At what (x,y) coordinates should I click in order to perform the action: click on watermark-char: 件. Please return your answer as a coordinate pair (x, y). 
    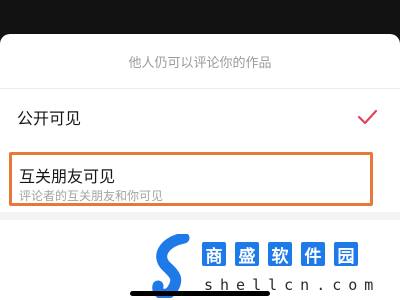
    Looking at the image, I should click on (313, 254).